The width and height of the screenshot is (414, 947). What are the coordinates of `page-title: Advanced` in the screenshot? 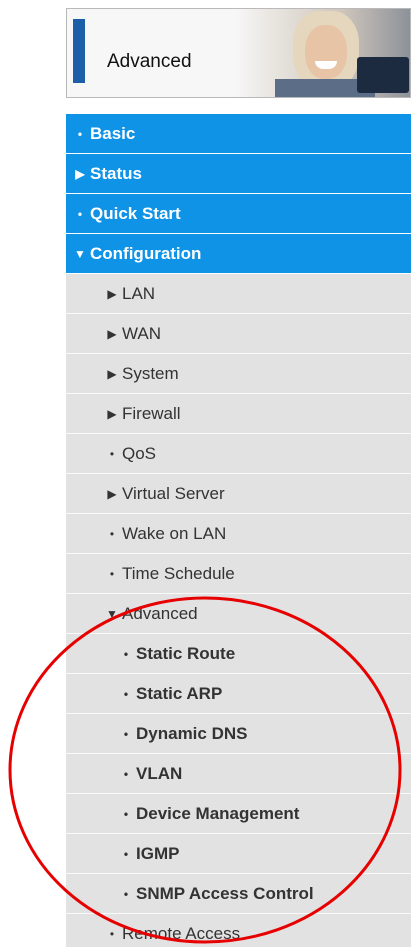 It's located at (149, 61).